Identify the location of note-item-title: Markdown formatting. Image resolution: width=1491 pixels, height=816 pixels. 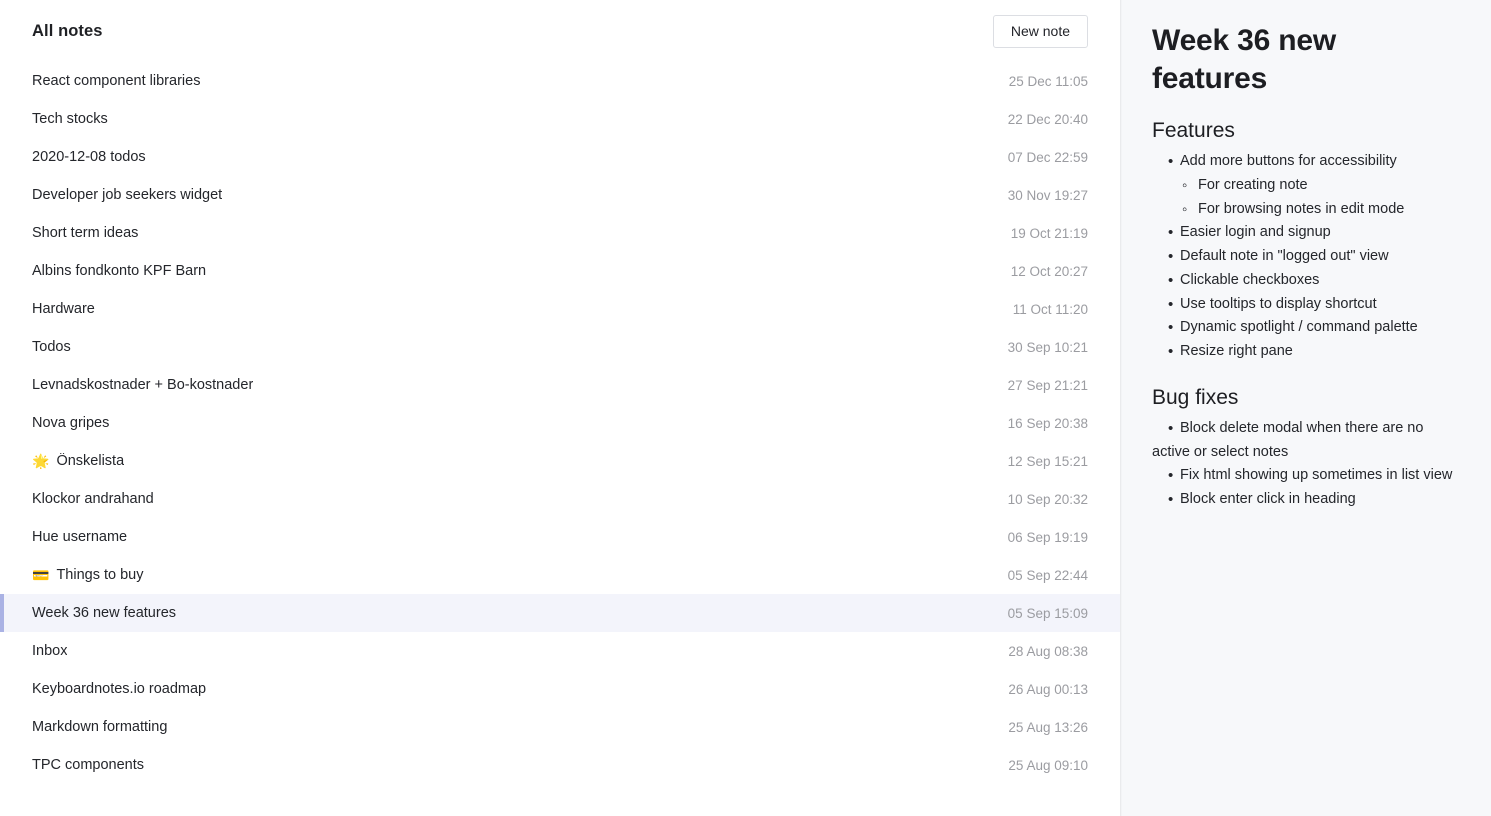
(99, 727).